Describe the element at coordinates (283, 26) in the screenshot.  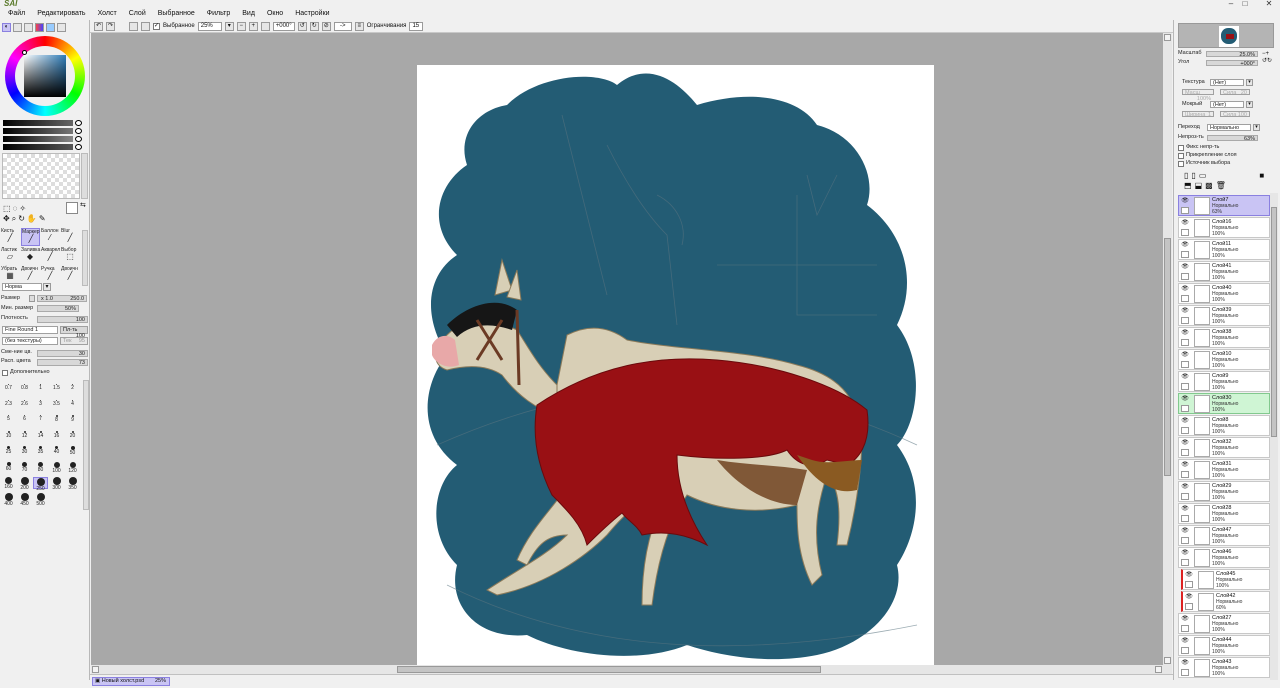
I see `angle-field: +000°` at that location.